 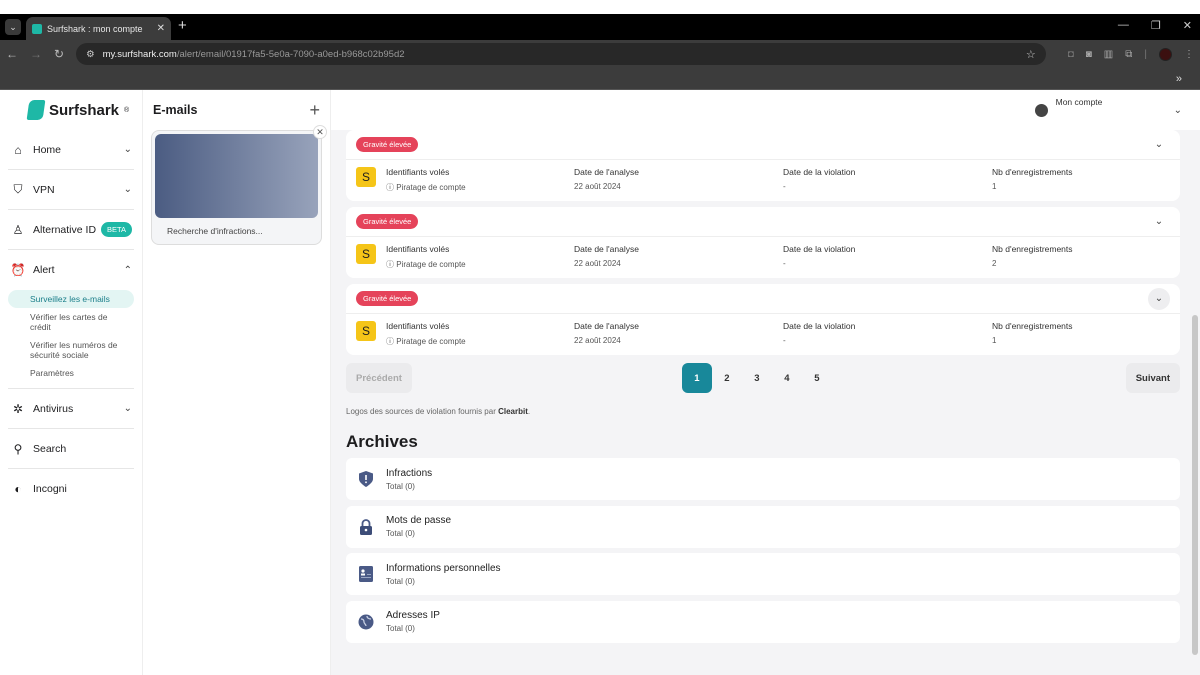 What do you see at coordinates (175, 110) in the screenshot?
I see `emails-title: E-mails` at bounding box center [175, 110].